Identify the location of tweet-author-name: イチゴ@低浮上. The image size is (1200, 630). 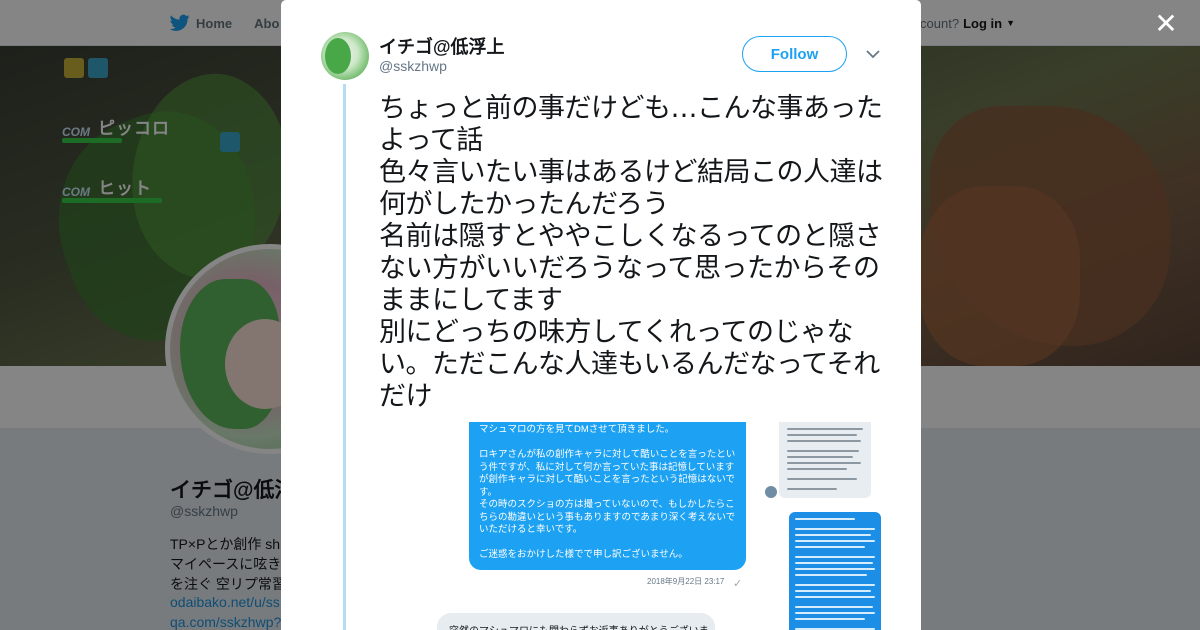
(442, 46).